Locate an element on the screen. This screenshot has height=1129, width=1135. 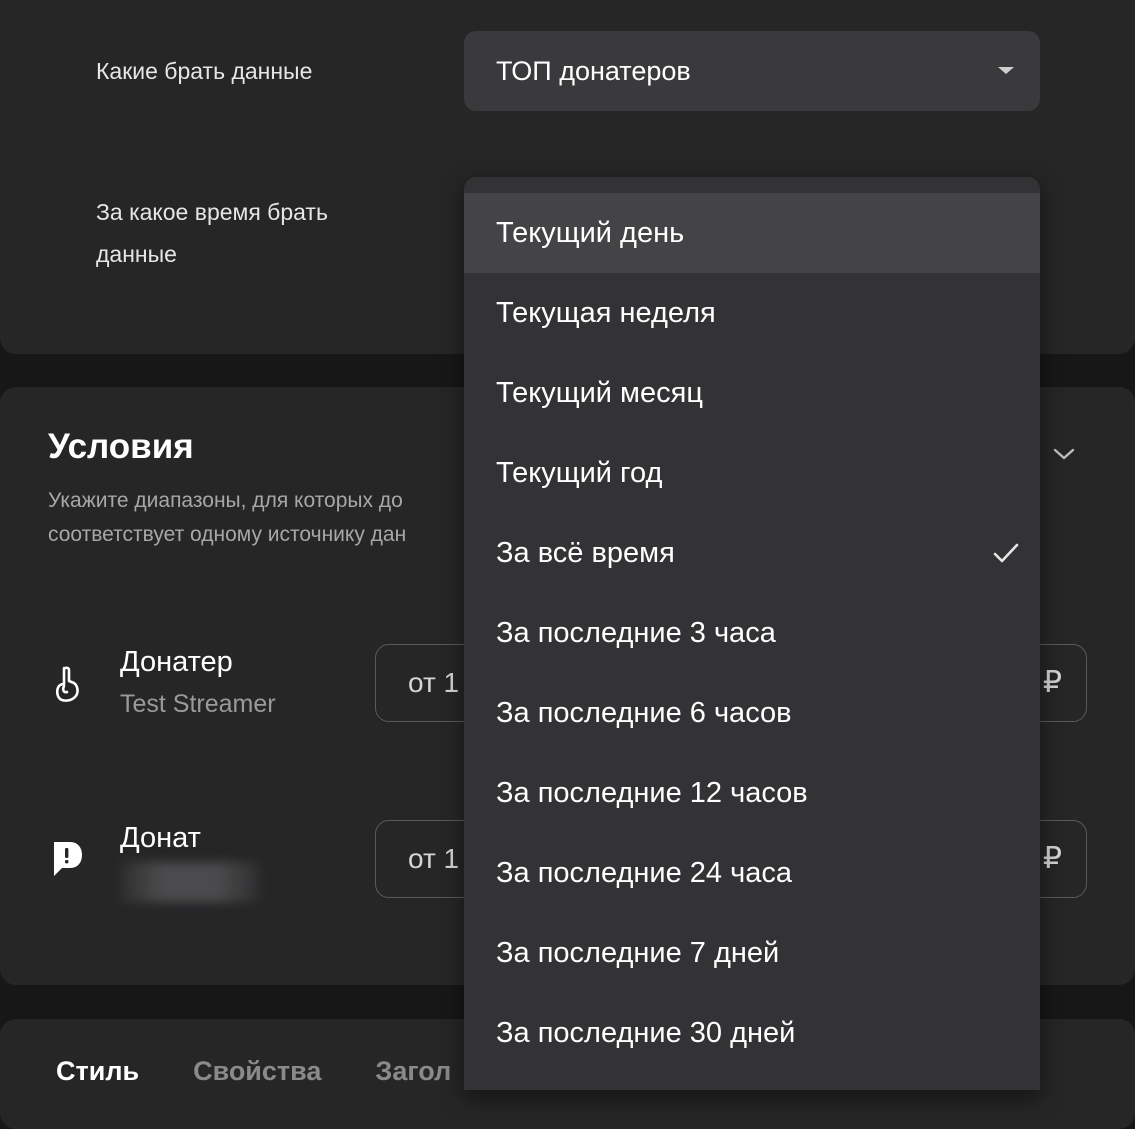
menu-option: За последние 30 дней is located at coordinates (752, 1033).